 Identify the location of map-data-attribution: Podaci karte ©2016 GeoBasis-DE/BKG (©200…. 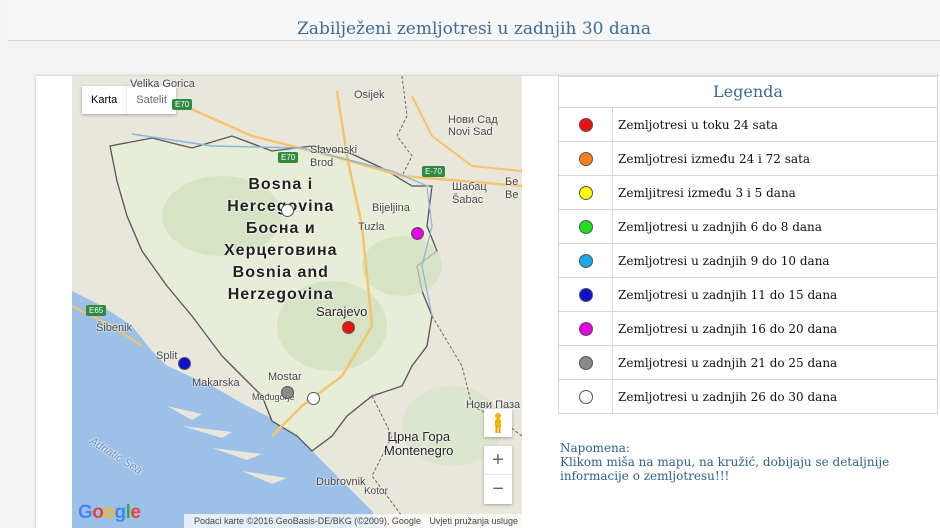
(307, 521).